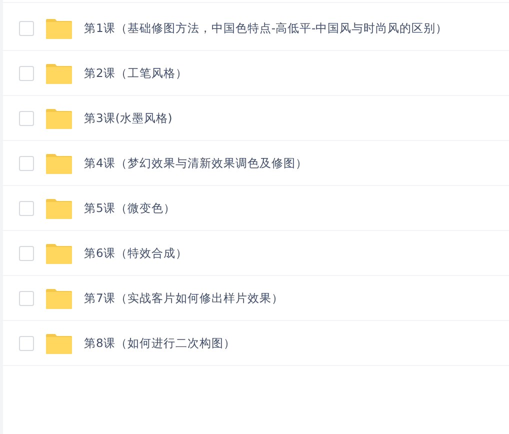 This screenshot has height=434, width=509. What do you see at coordinates (136, 253) in the screenshot?
I see `file-name: 第6课（特效合成）` at bounding box center [136, 253].